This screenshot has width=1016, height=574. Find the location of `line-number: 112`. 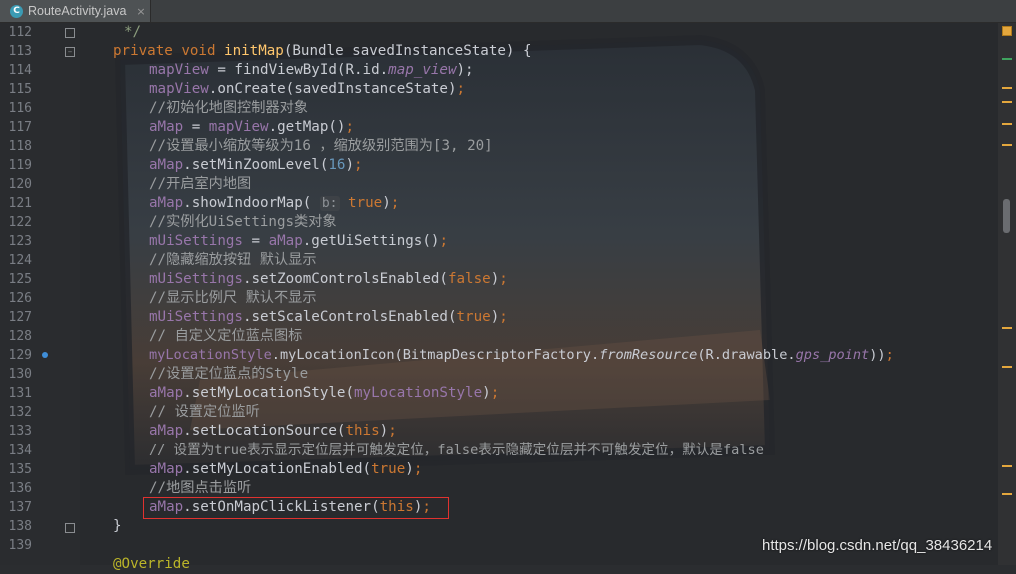

line-number: 112 is located at coordinates (20, 32).